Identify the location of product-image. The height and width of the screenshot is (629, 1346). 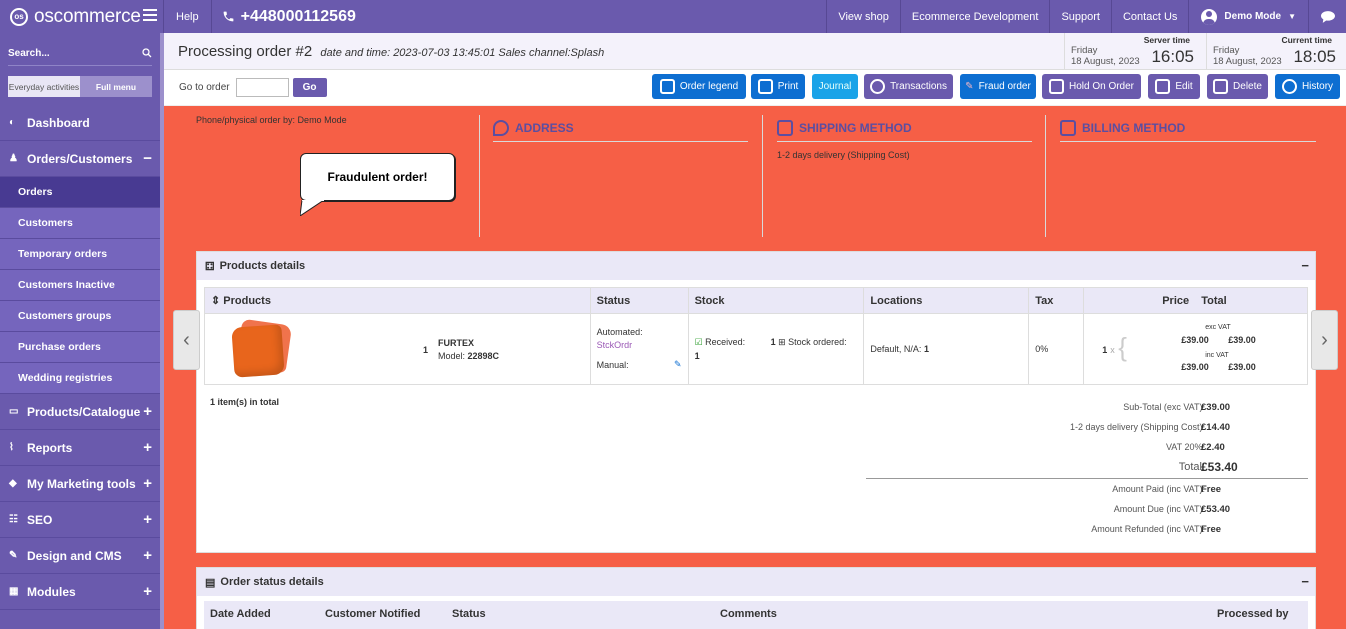
(262, 348).